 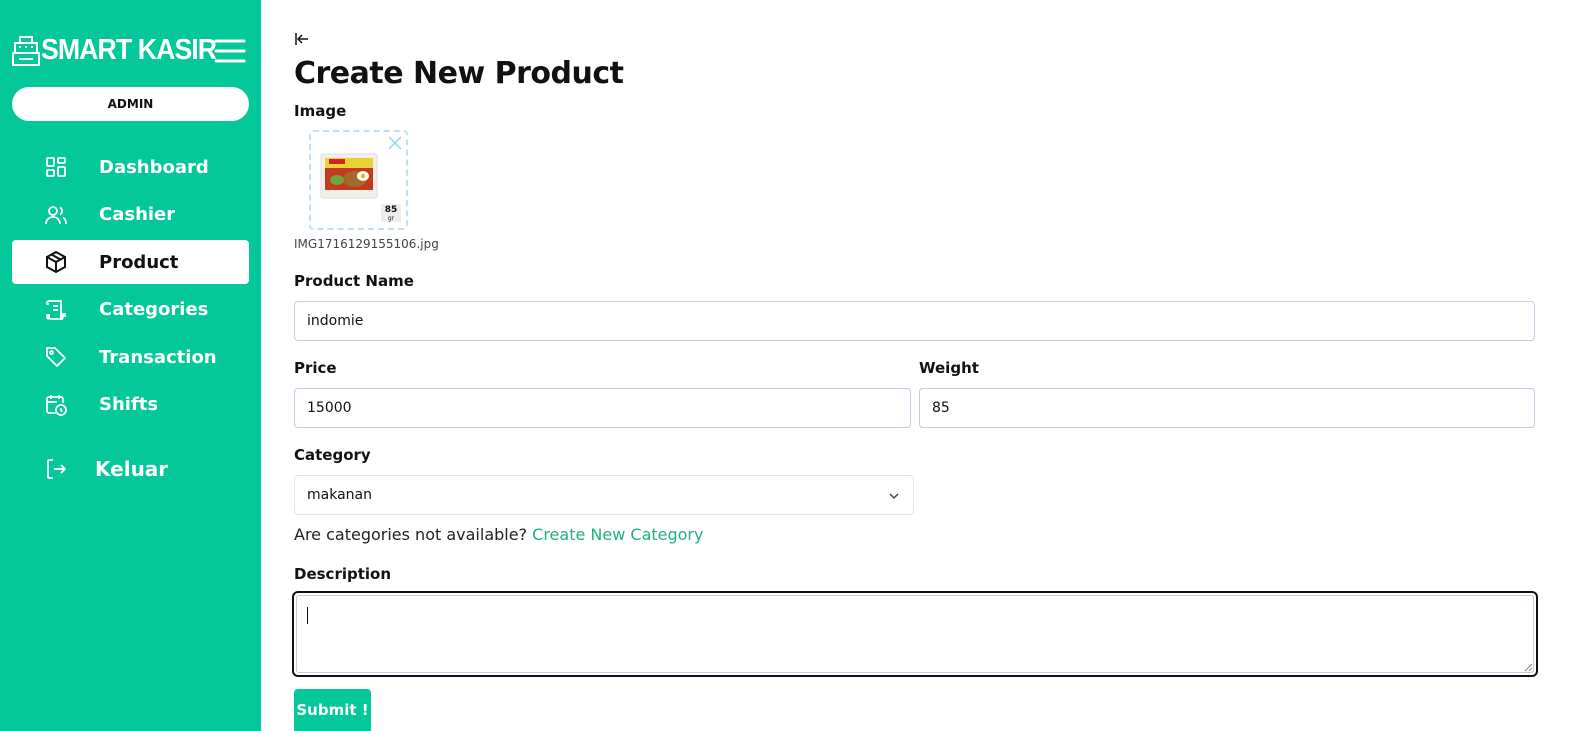 I want to click on cash-register-icon, so click(x=26, y=50).